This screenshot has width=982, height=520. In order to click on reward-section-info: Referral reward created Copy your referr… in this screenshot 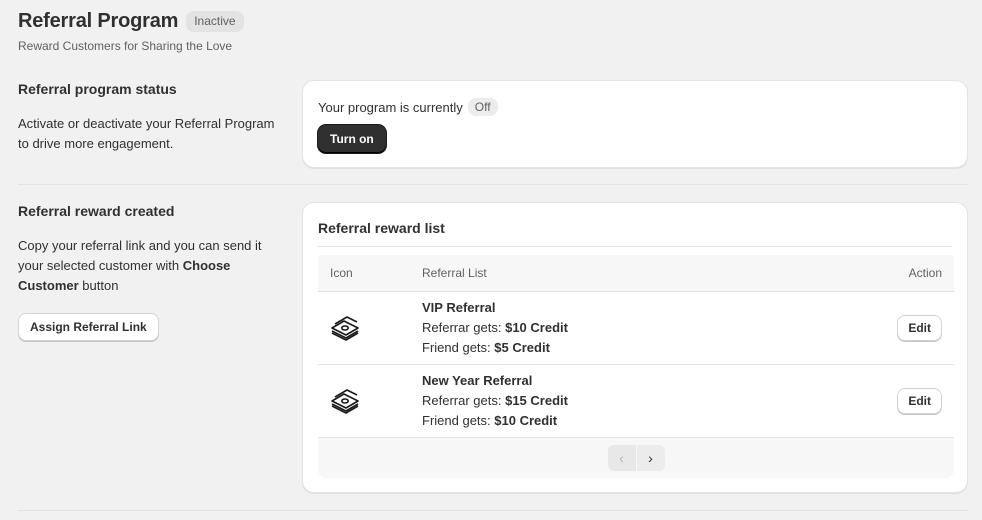, I will do `click(153, 272)`.